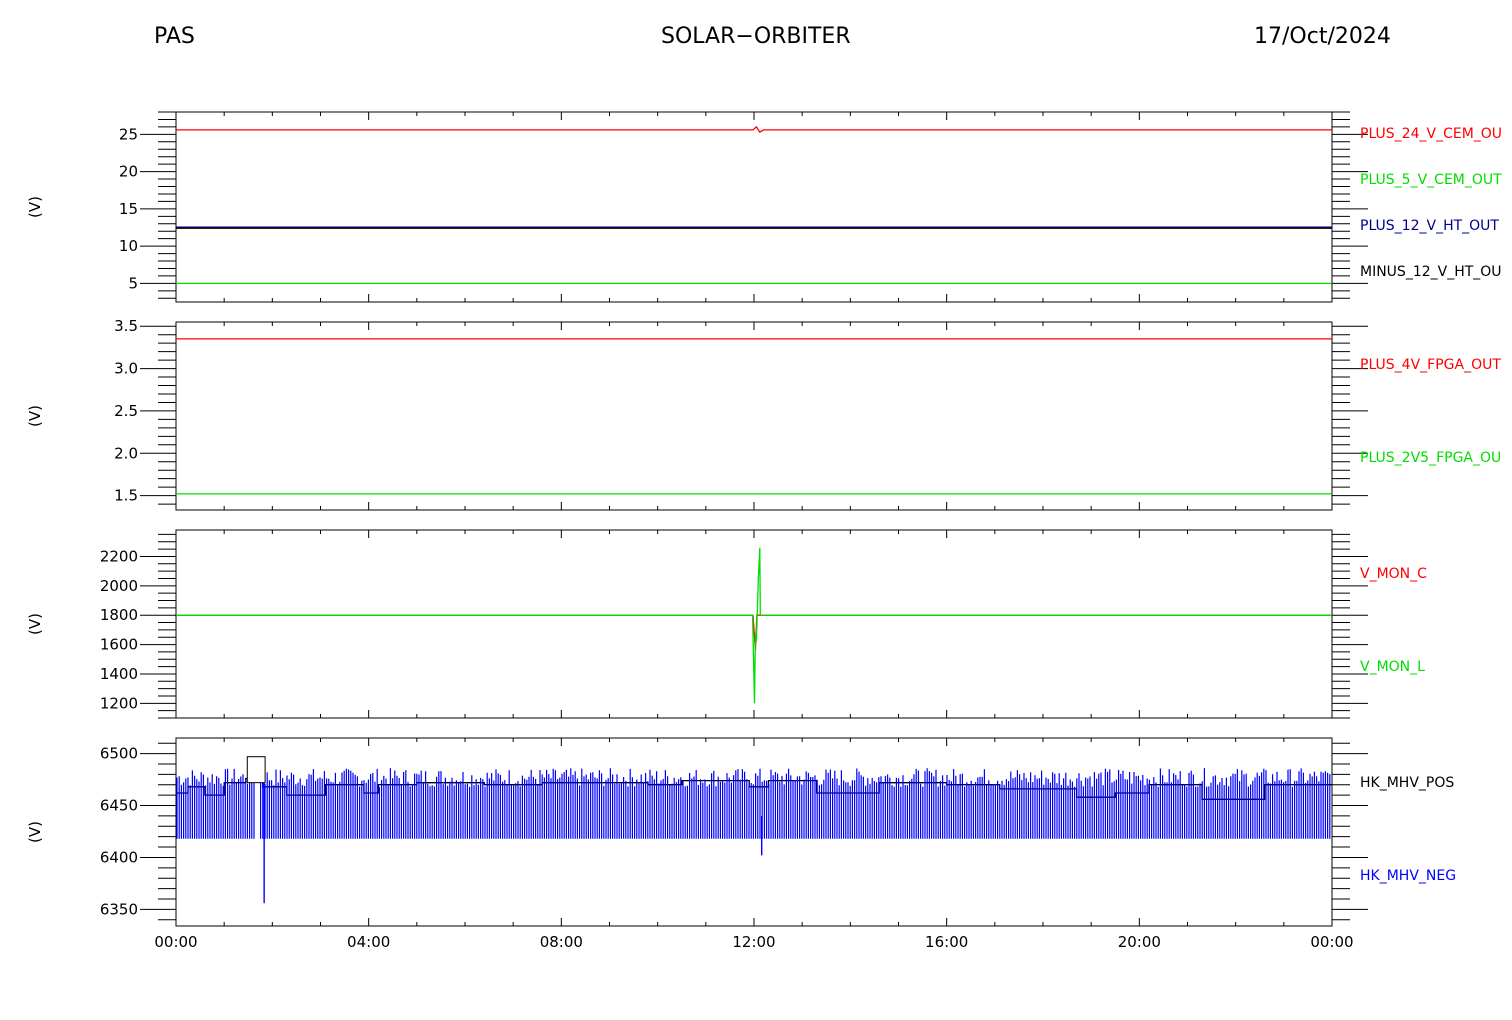  Describe the element at coordinates (1408, 876) in the screenshot. I see `series-label: HK_MHV_NEG` at that location.